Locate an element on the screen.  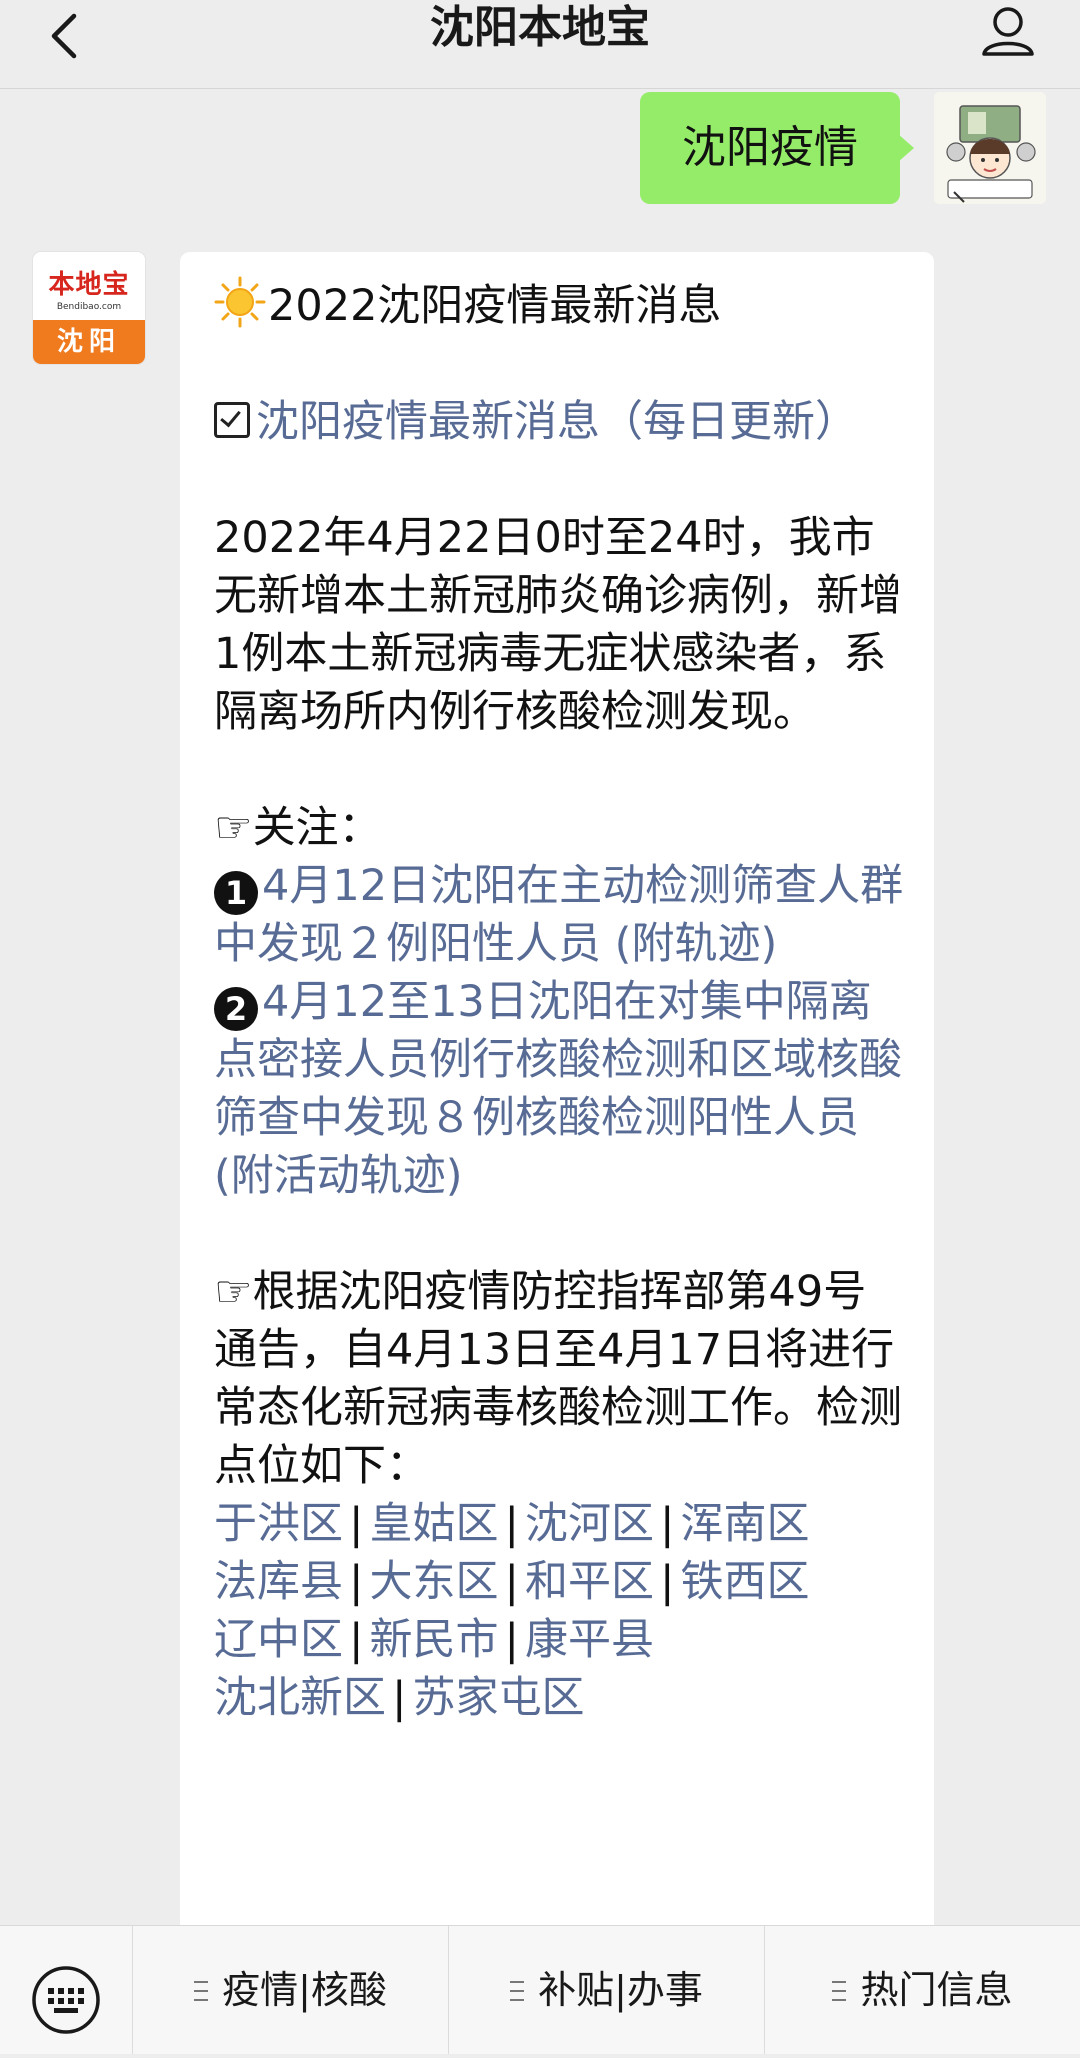
number-badge-icon: 2 is located at coordinates (236, 1009).